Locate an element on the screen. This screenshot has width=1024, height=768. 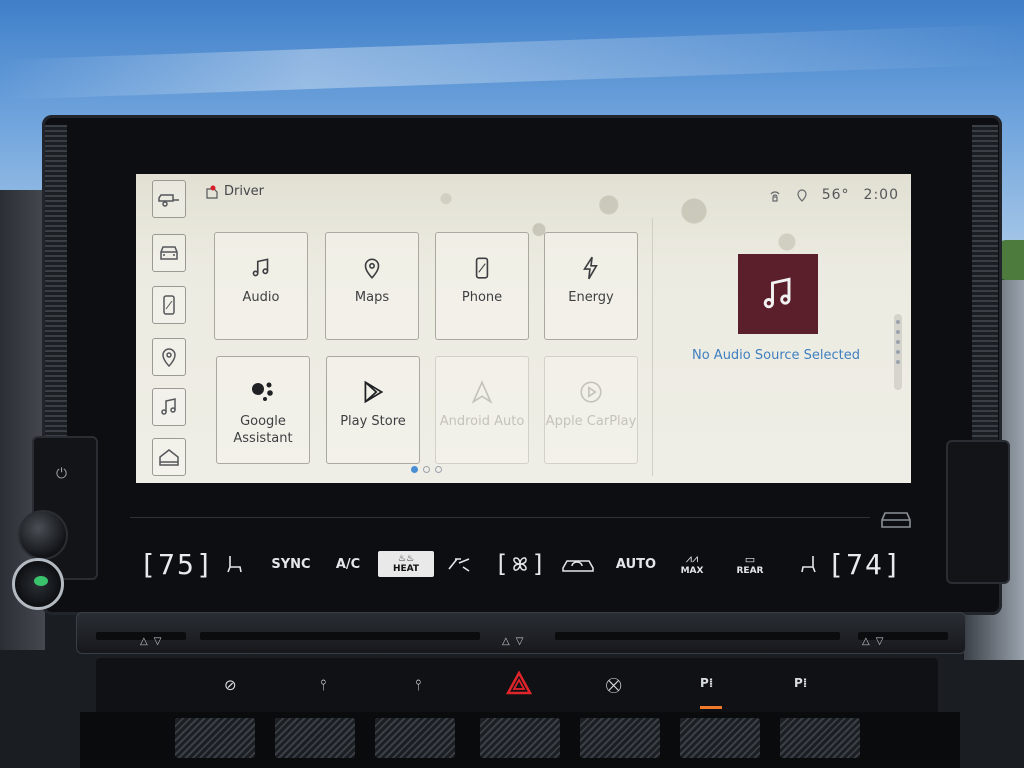
vent-arrows-left: △▽ is located at coordinates (153, 641).